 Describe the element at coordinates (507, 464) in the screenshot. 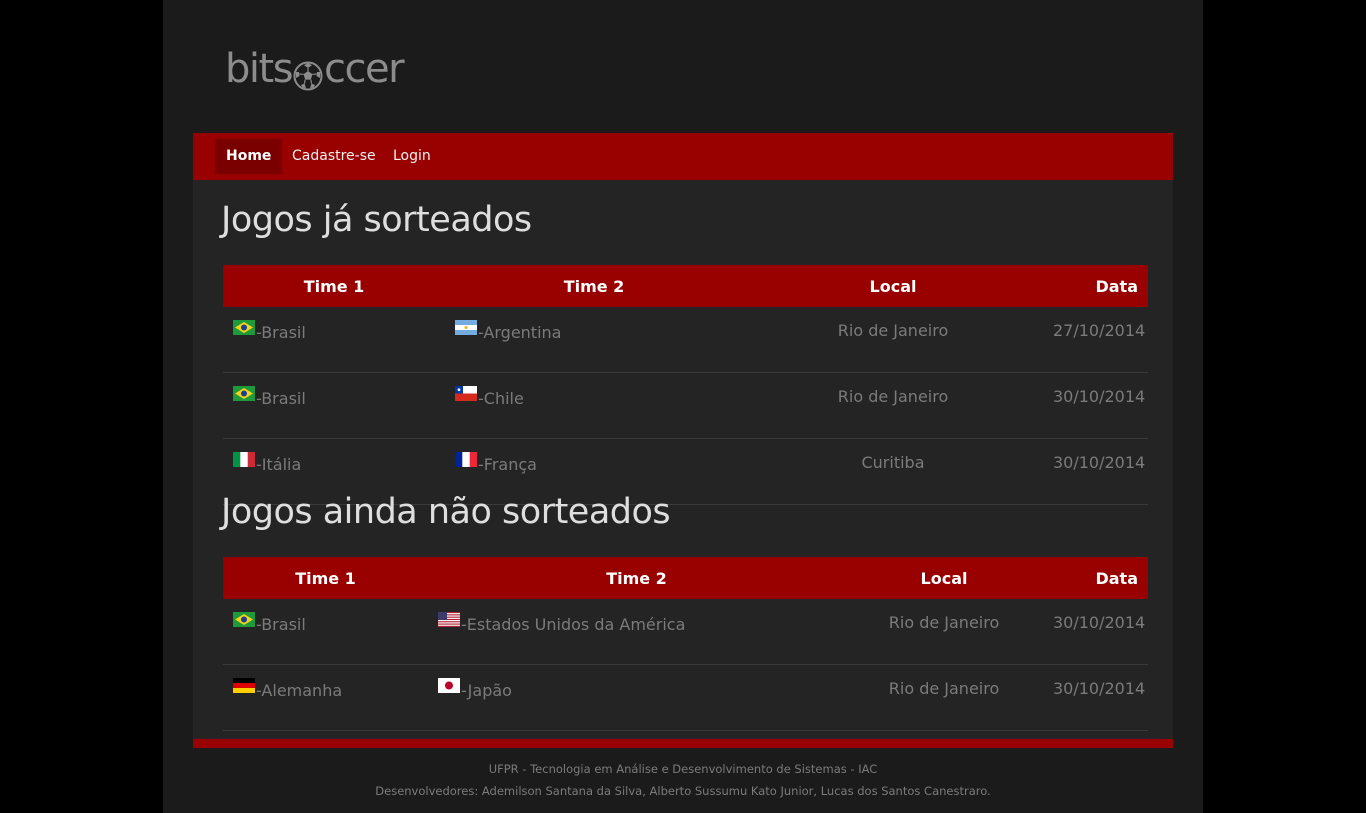

I see `team-name: -França` at that location.